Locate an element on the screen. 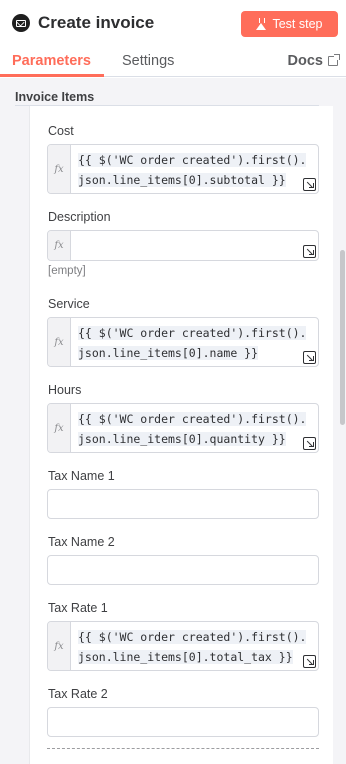 This screenshot has height=764, width=346. external-link-icon is located at coordinates (334, 60).